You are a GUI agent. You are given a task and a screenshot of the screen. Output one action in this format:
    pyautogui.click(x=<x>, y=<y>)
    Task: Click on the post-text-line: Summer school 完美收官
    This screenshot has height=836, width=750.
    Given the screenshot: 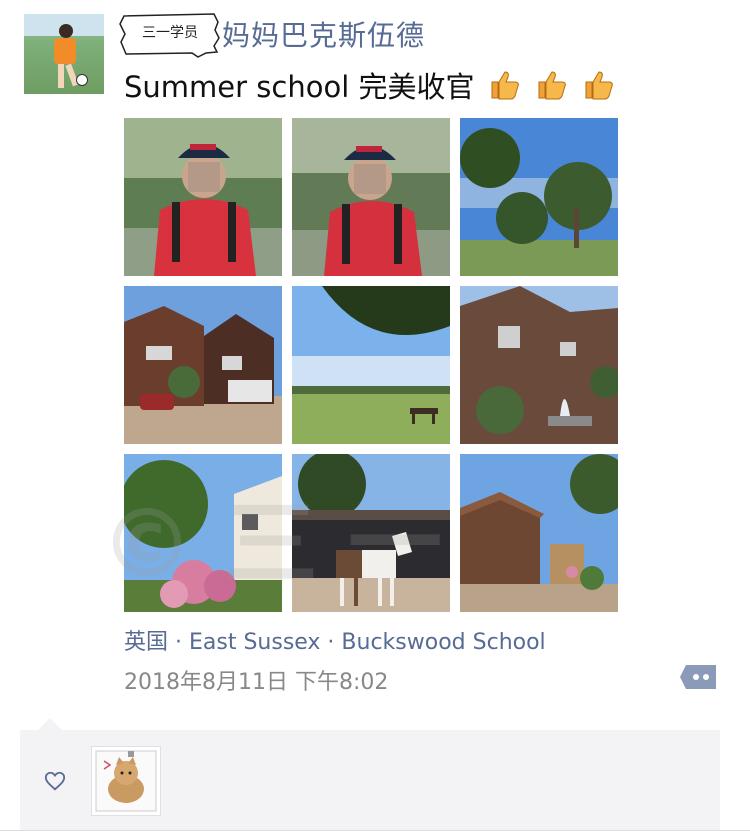 What is the action you would take?
    pyautogui.click(x=372, y=86)
    